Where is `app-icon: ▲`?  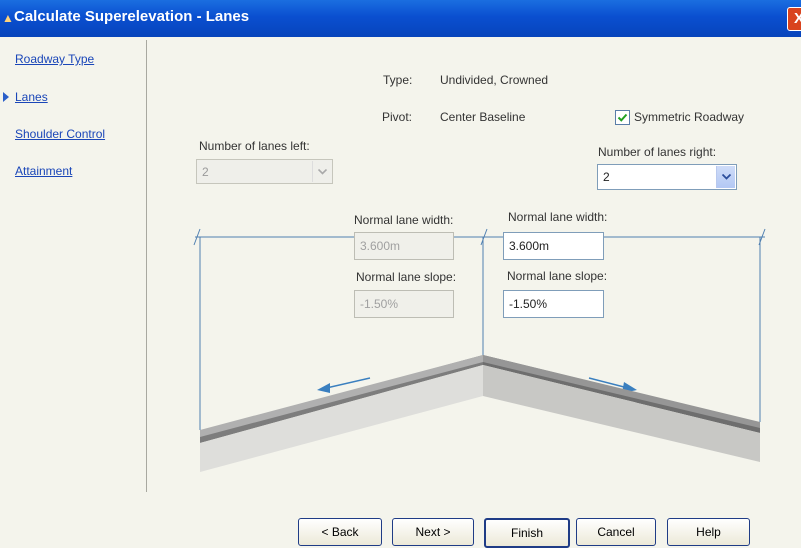 app-icon: ▲ is located at coordinates (8, 18).